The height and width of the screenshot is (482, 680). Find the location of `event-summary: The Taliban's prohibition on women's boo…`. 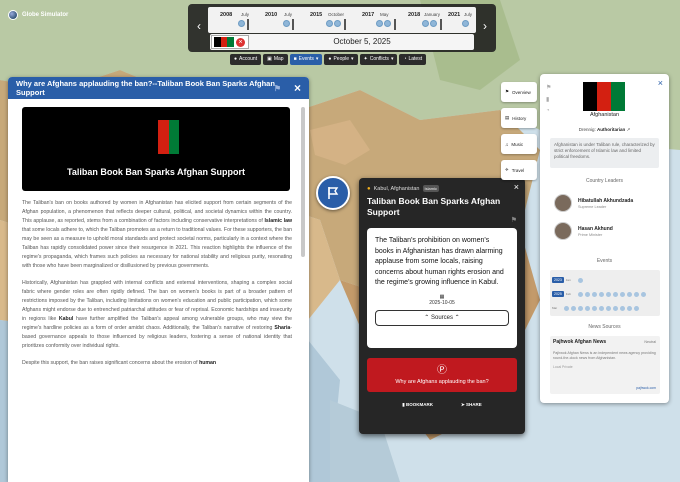

event-summary: The Taliban's prohibition on women's boo… is located at coordinates (439, 261).